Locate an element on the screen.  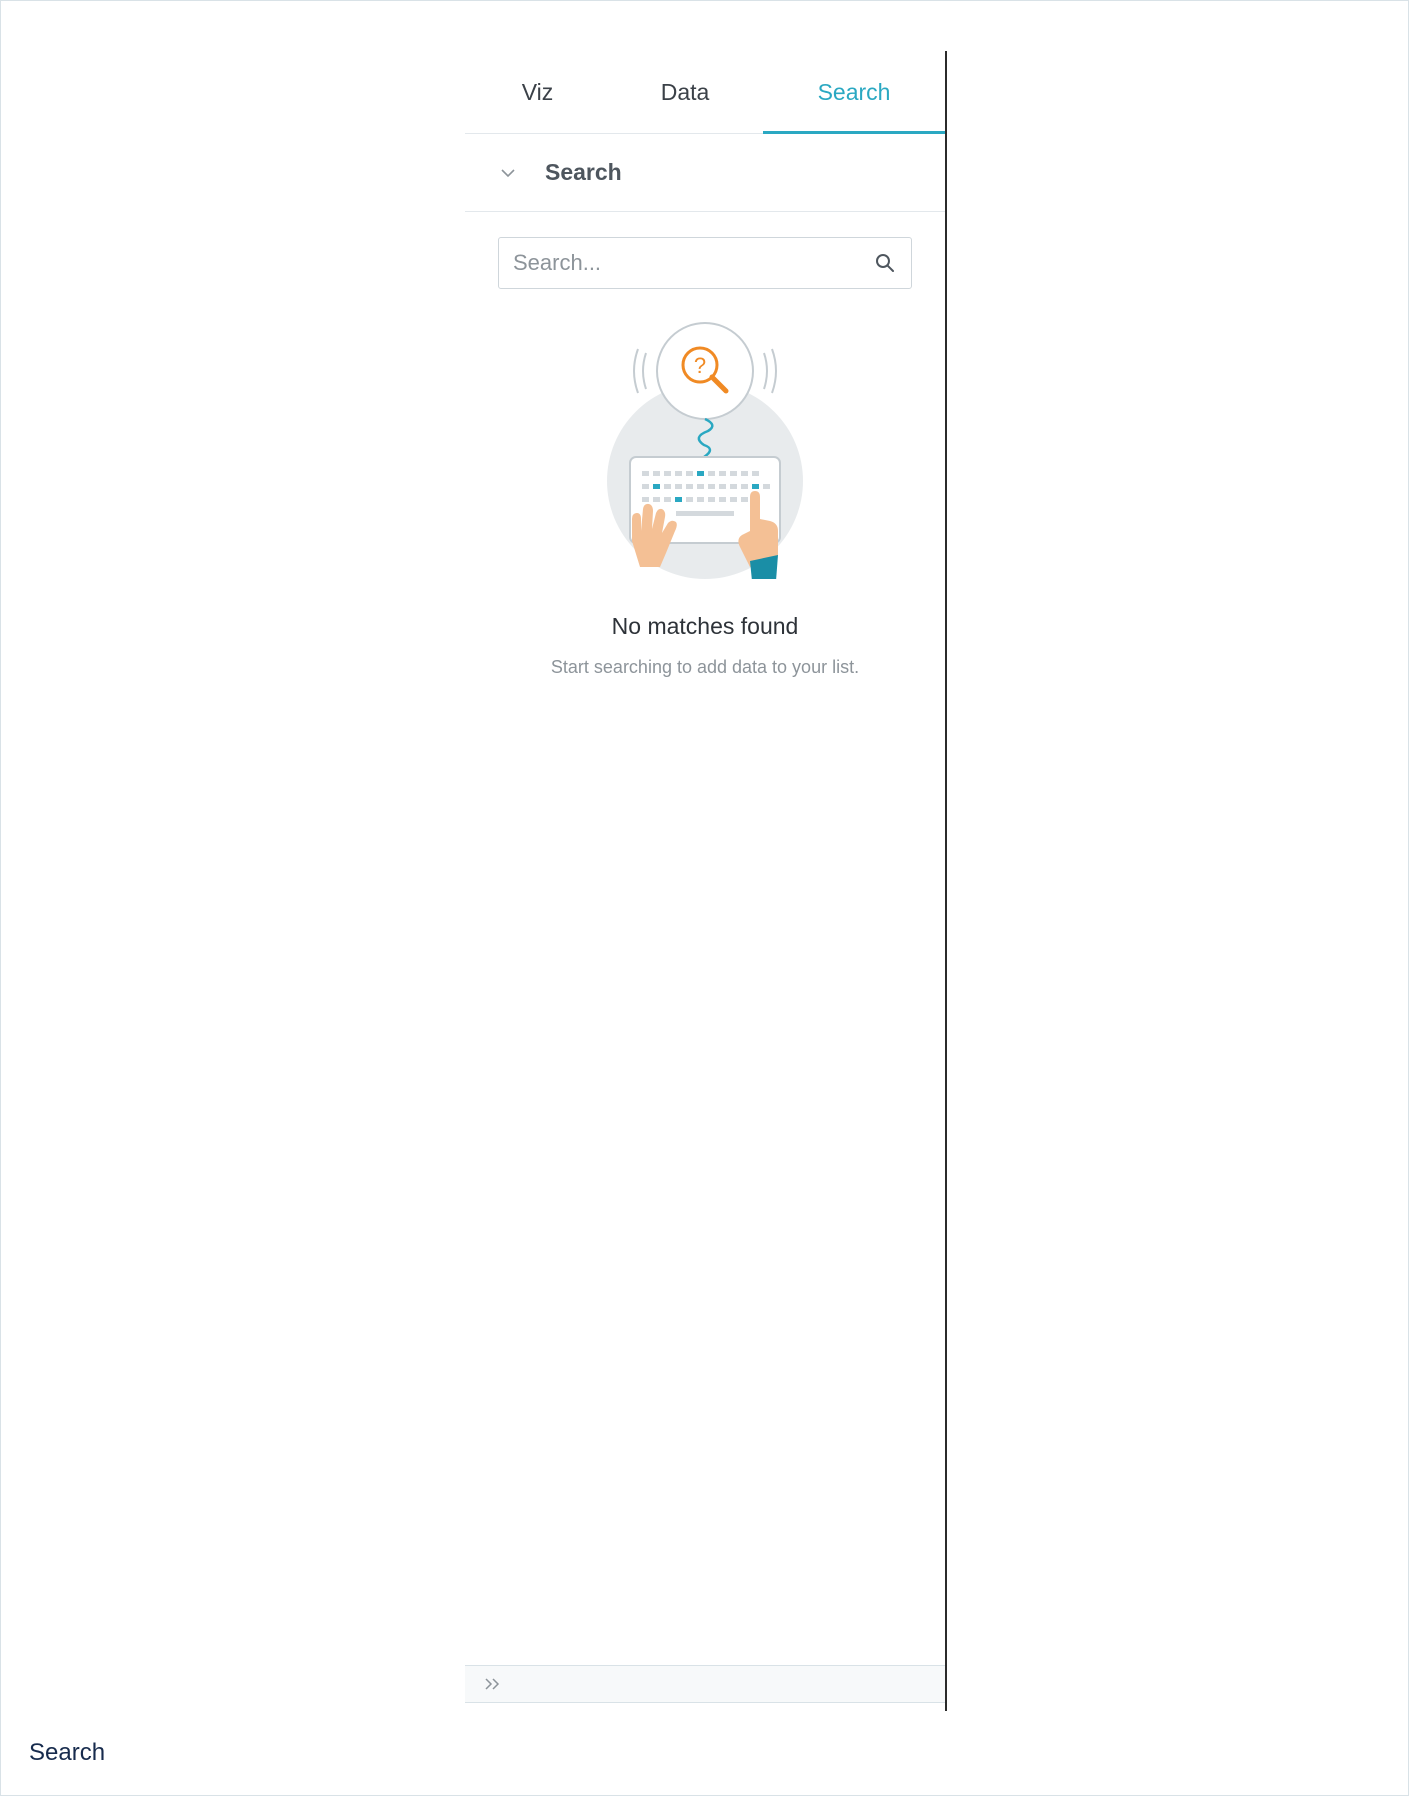
tab-viz: Viz is located at coordinates (537, 92).